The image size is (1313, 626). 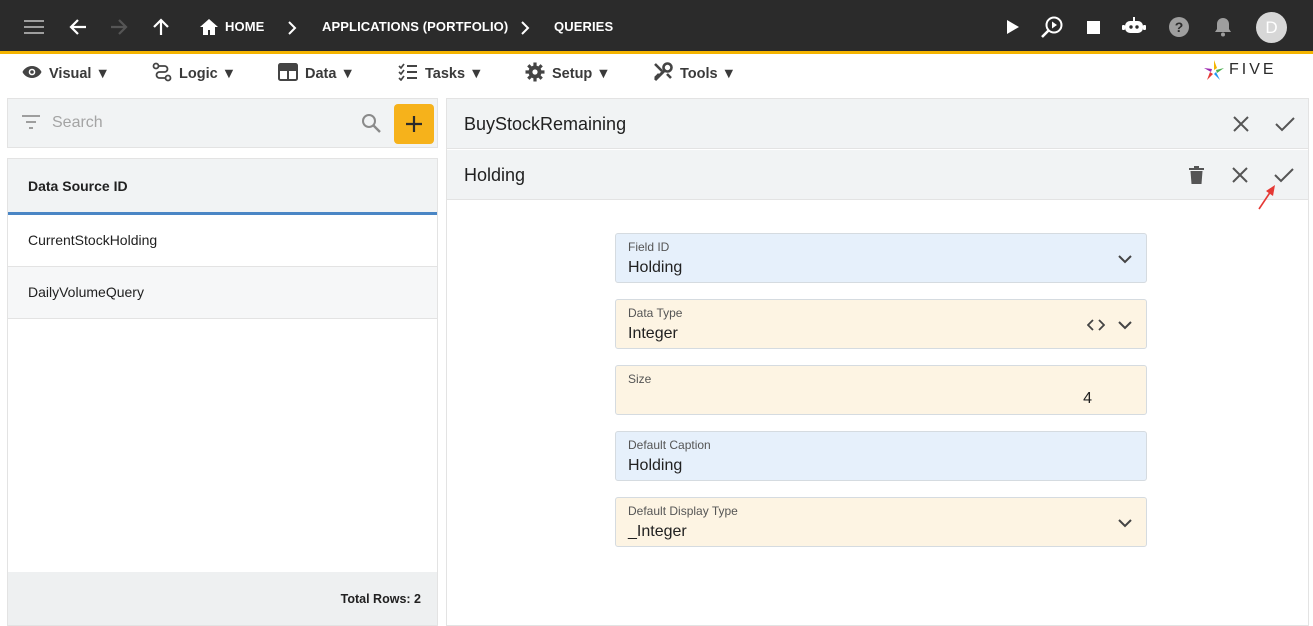 I want to click on menu-setup: Setup ▼, so click(x=568, y=74).